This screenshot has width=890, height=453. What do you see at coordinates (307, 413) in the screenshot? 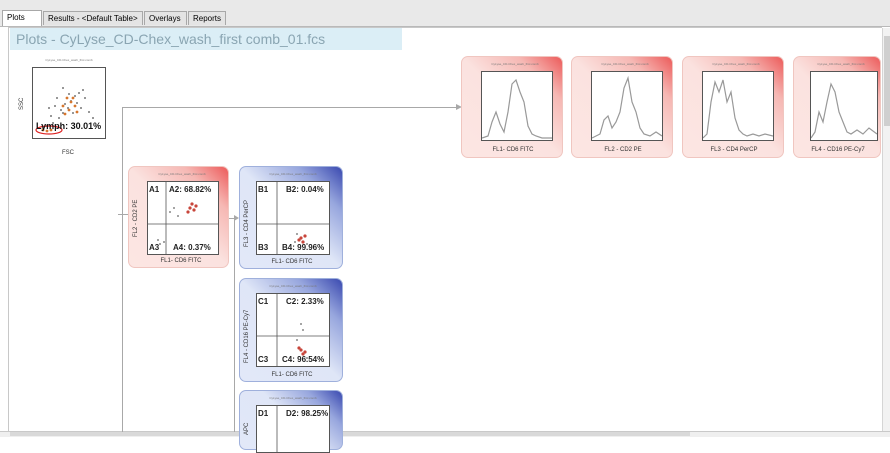
I see `quadrant-label-d2: D2: 98.25%` at bounding box center [307, 413].